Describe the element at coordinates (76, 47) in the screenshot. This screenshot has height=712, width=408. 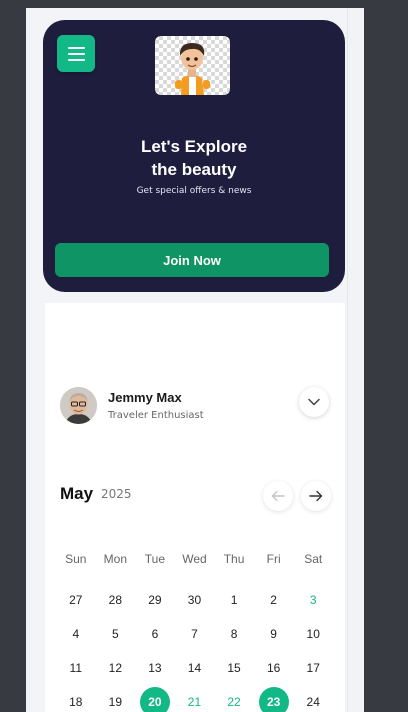
I see `hamburger-menu-icon` at that location.